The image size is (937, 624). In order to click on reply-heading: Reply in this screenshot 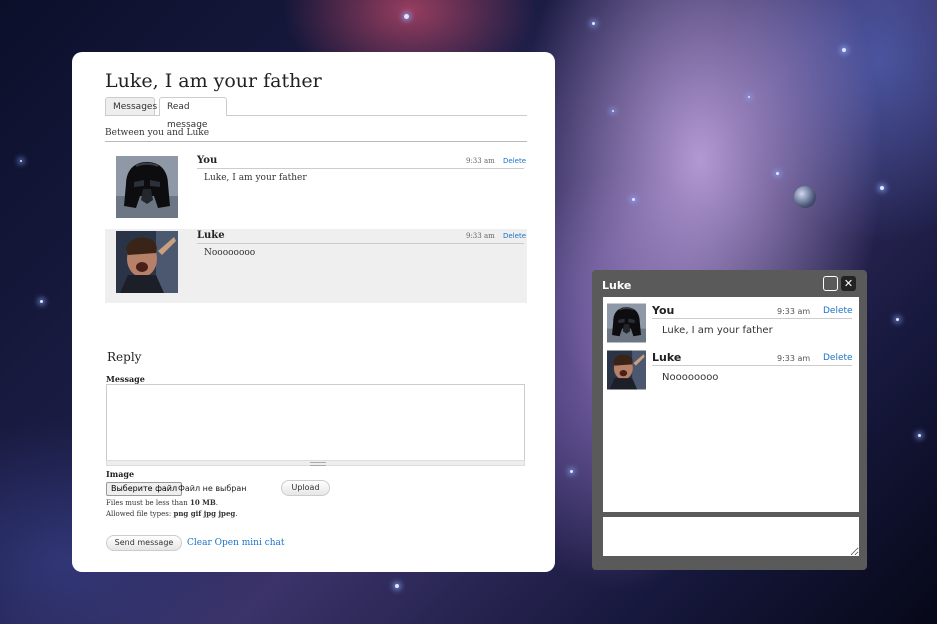, I will do `click(124, 357)`.